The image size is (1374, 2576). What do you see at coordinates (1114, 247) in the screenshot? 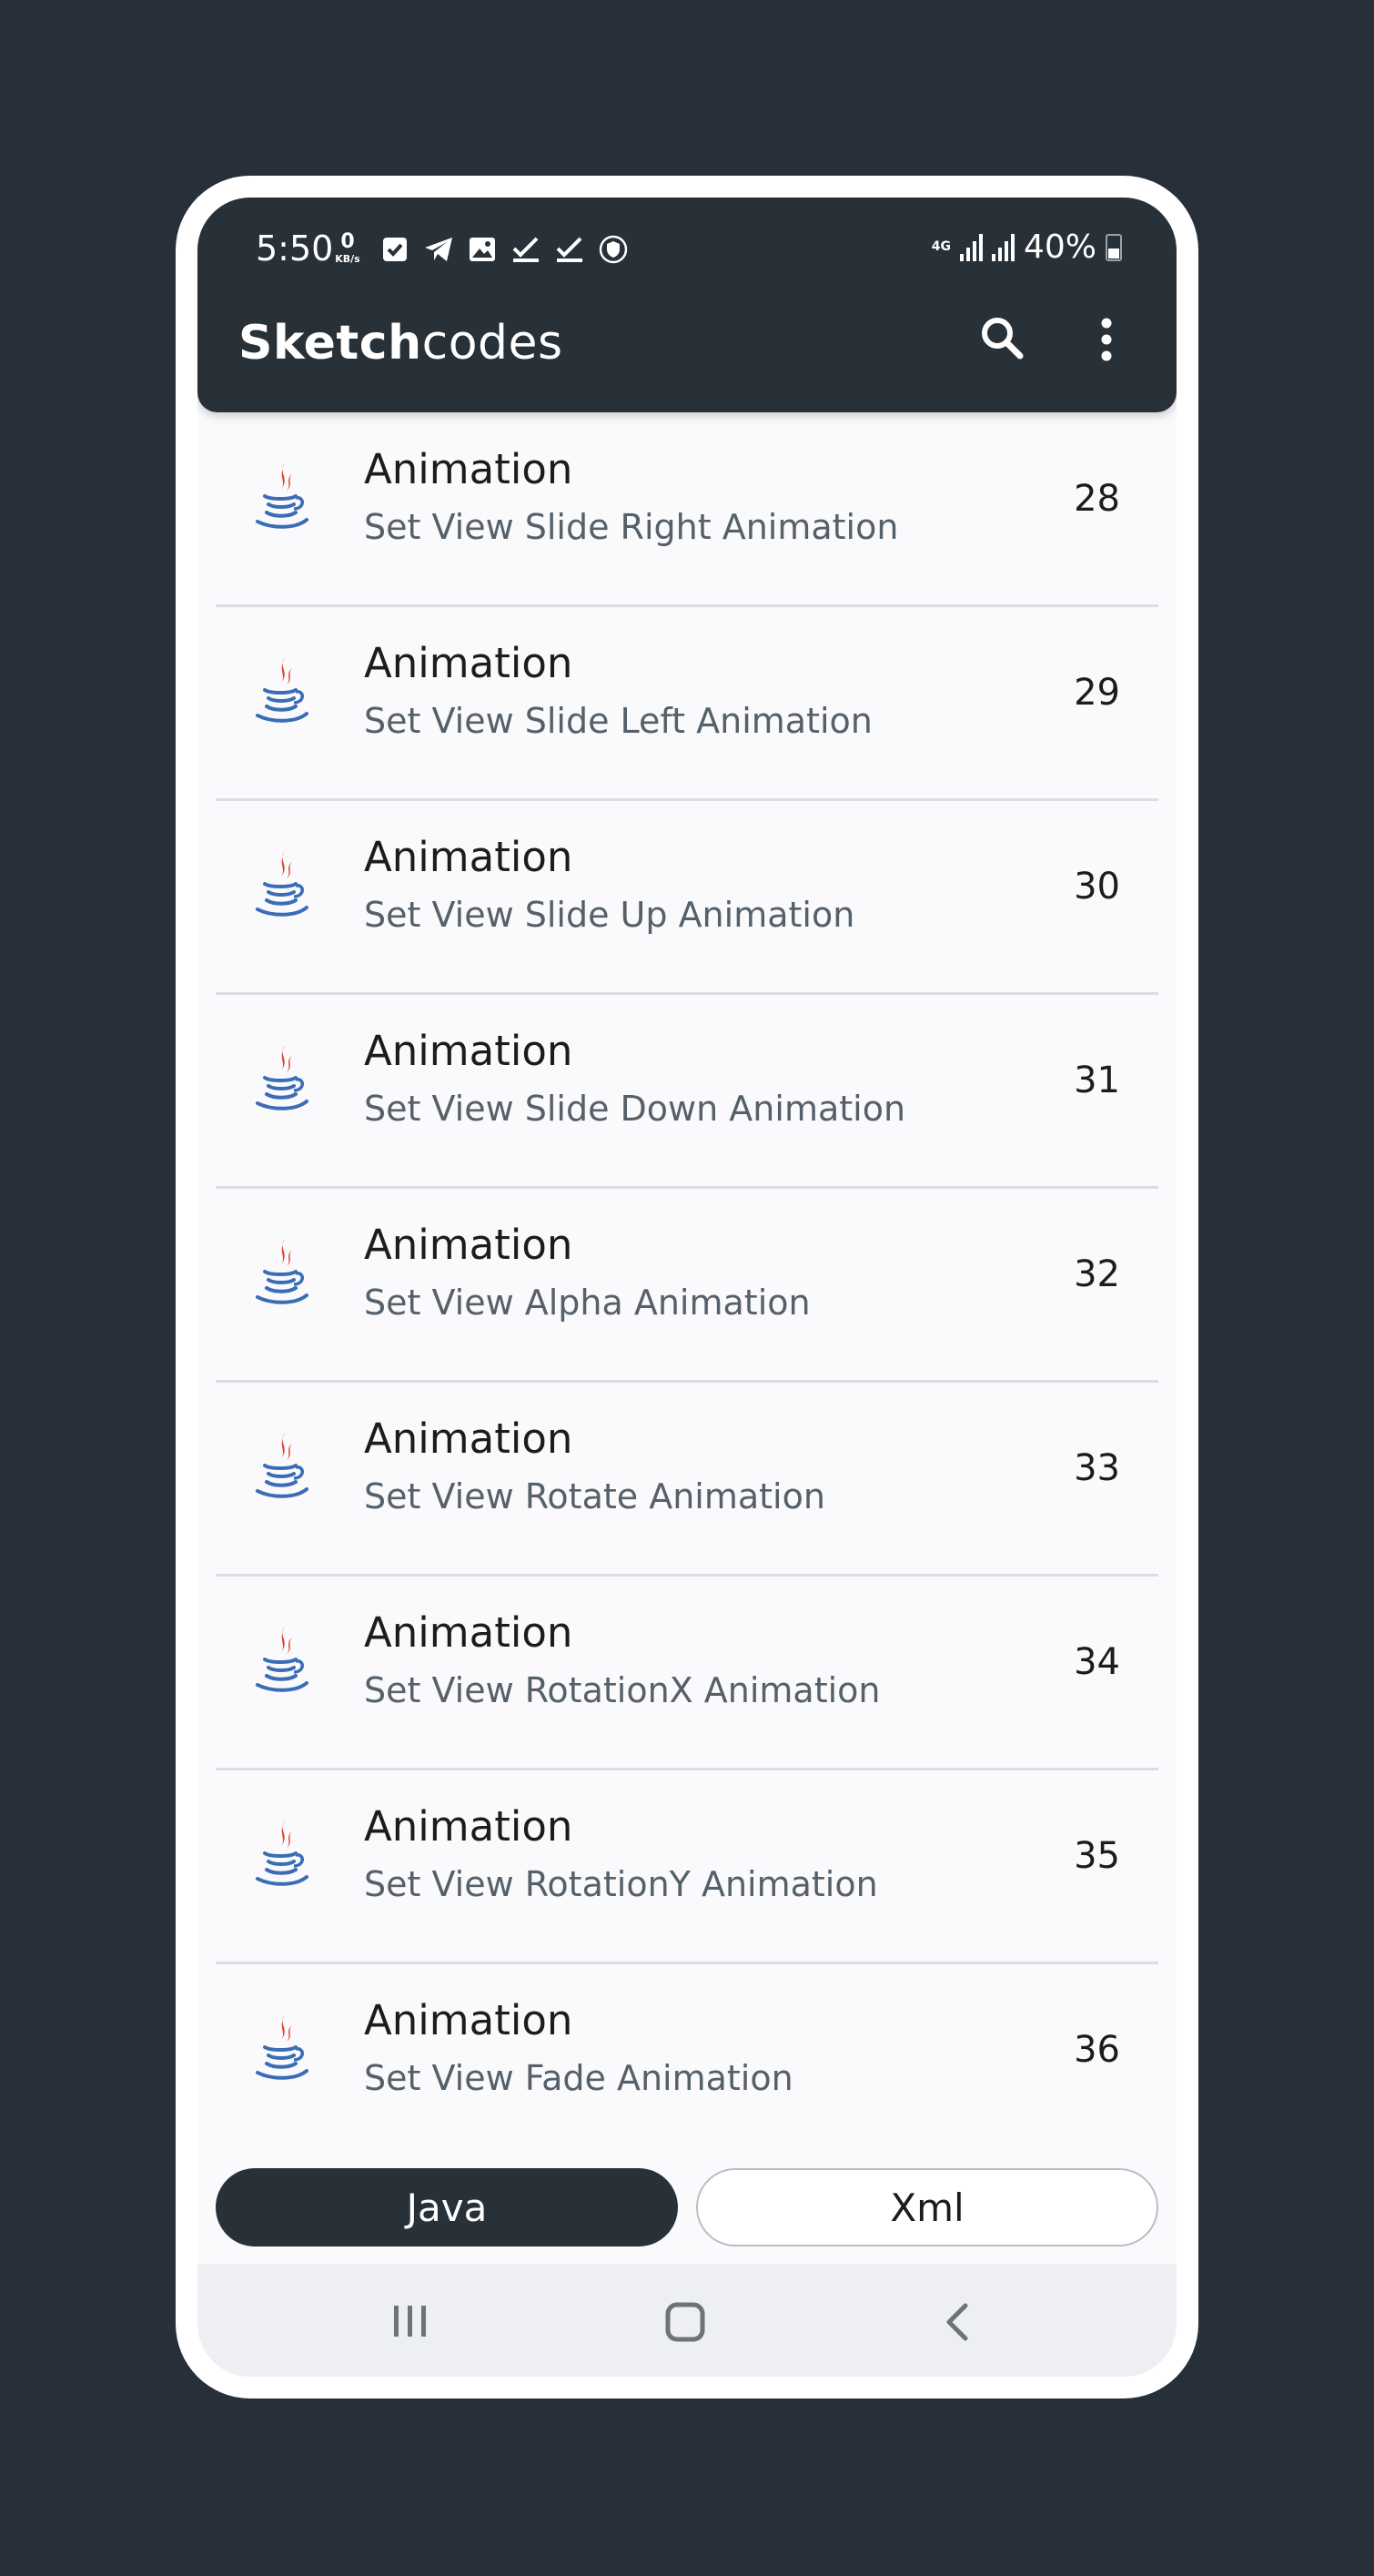
I see `battery-icon` at bounding box center [1114, 247].